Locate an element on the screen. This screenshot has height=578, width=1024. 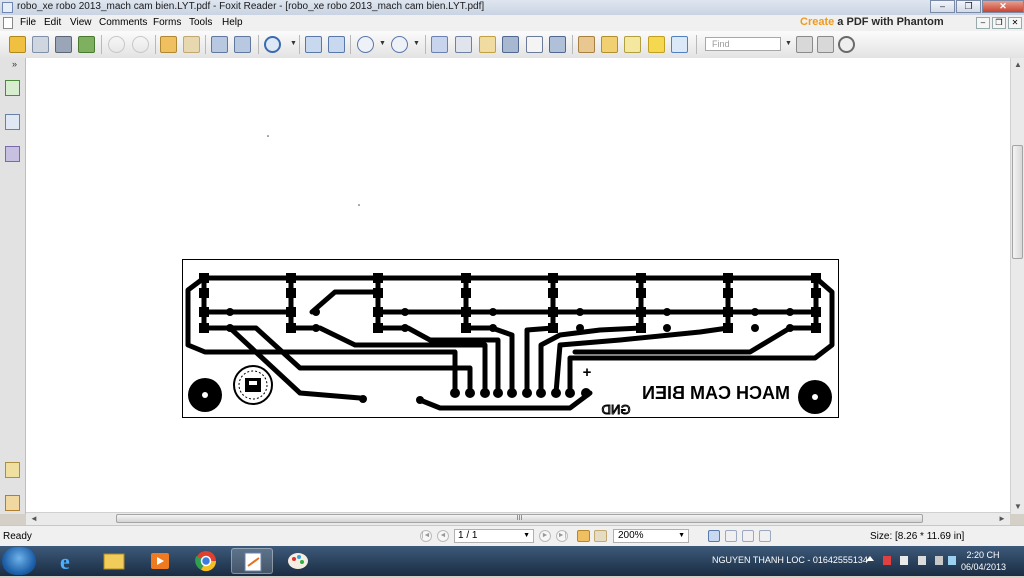
facing-icon is located at coordinates (748, 536).